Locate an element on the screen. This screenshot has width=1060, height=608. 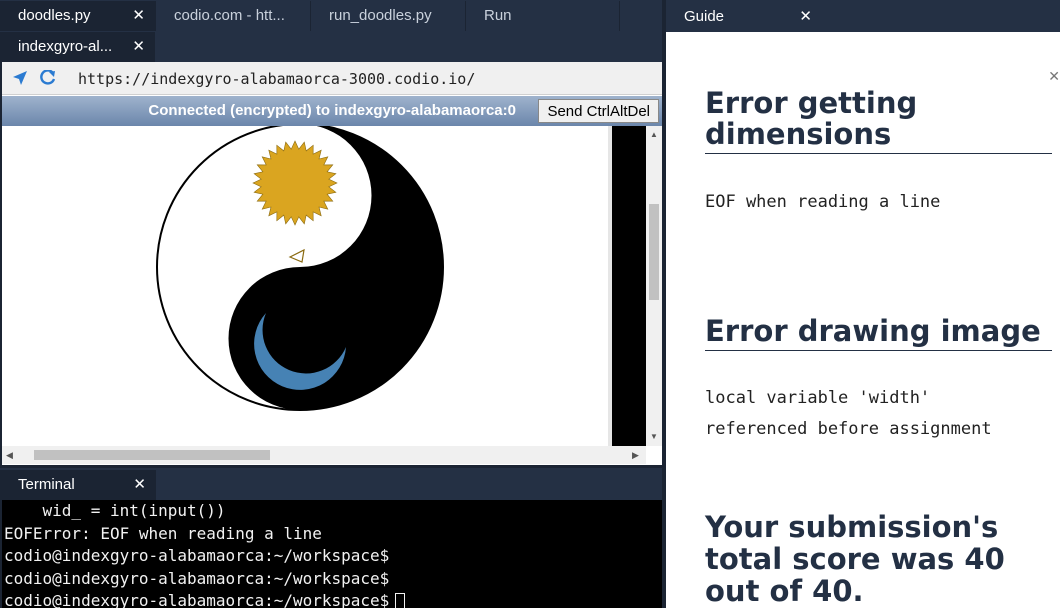
send-ctrlaltdel-button: Send CtrlAltDel is located at coordinates (598, 111).